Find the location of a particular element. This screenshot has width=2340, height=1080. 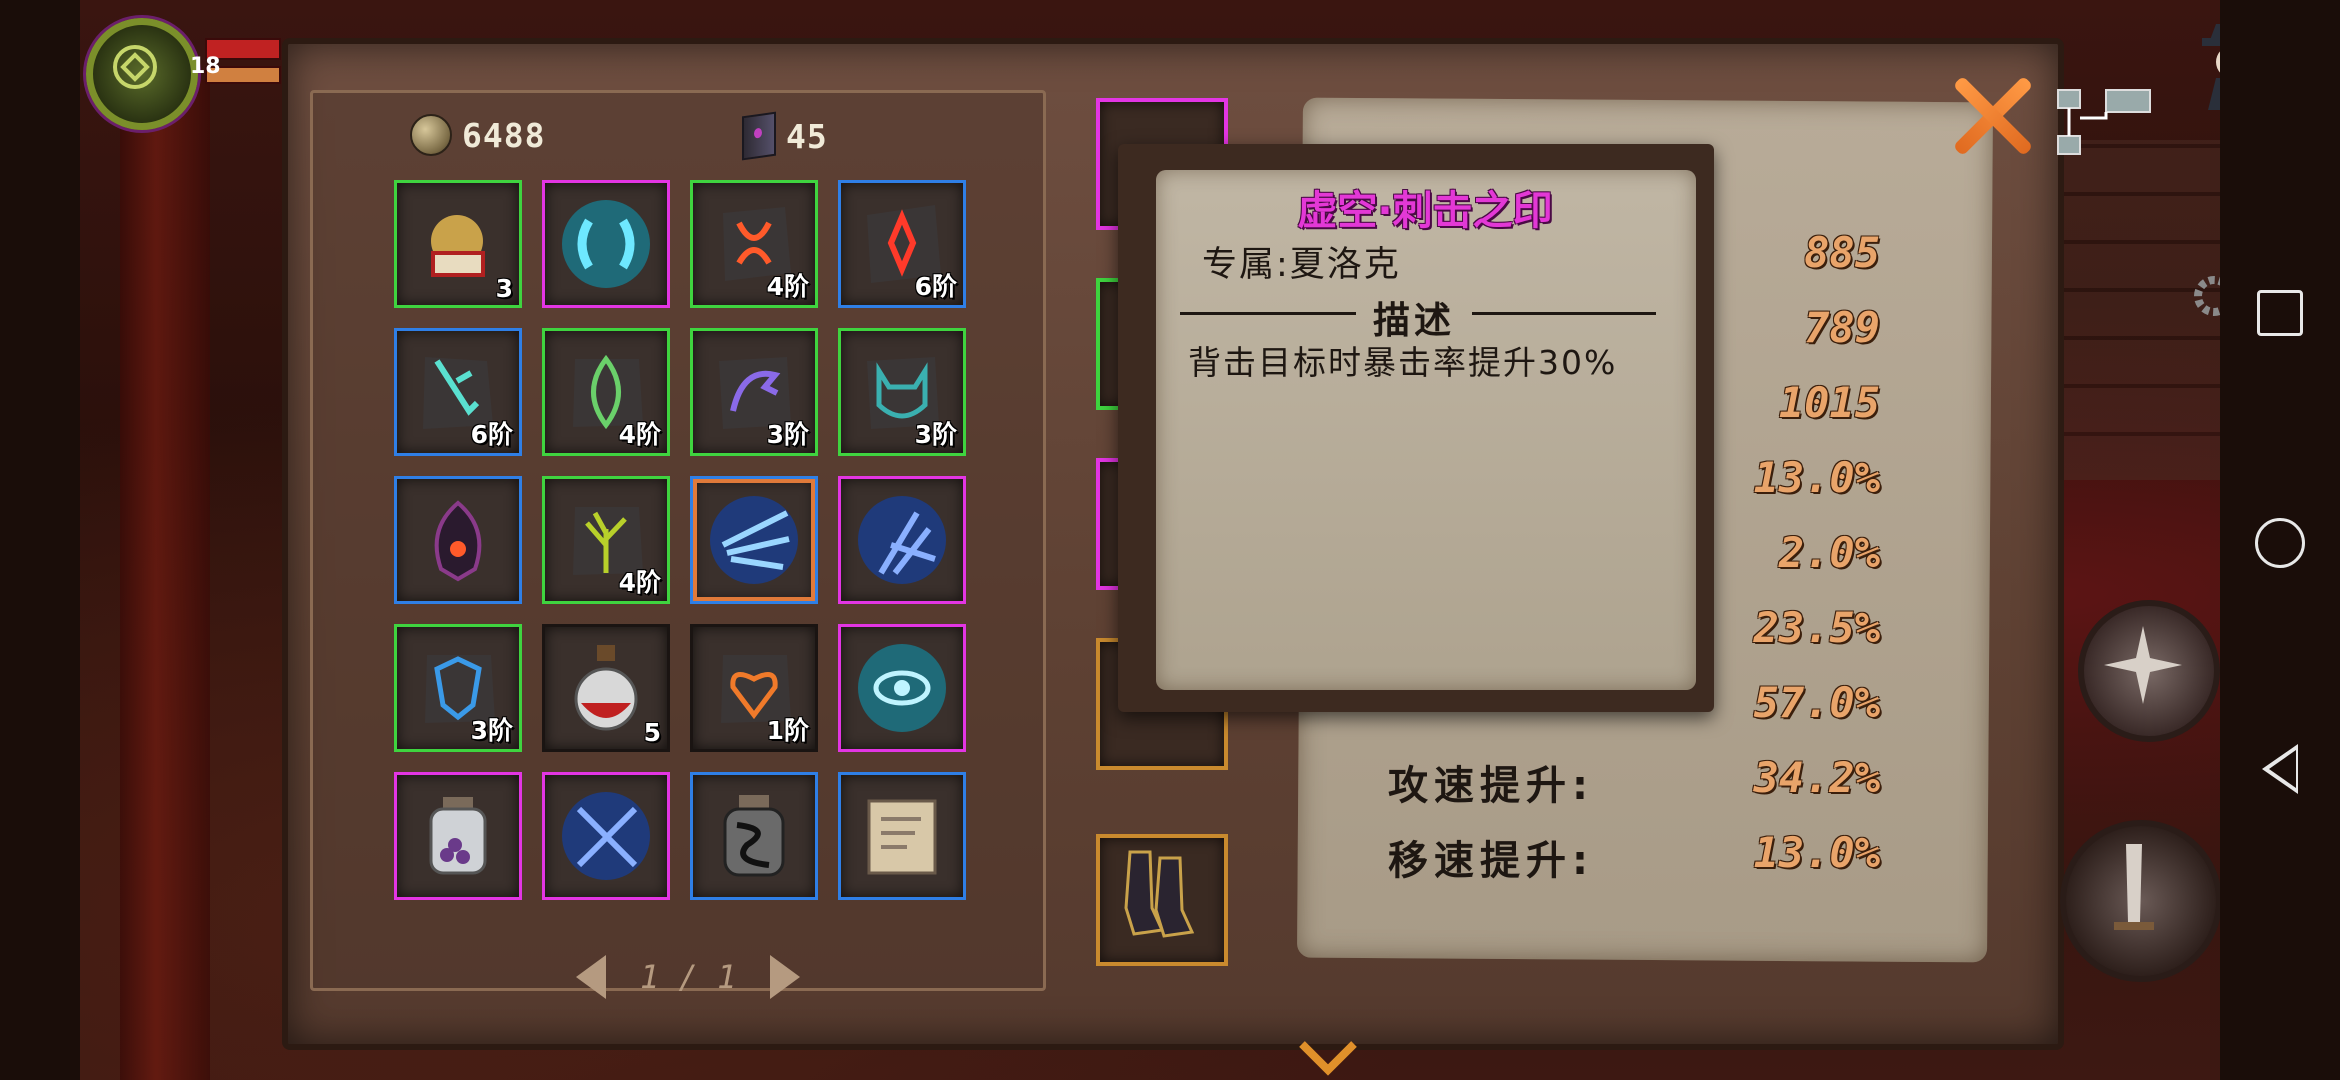

red-curtain is located at coordinates (165, 580).